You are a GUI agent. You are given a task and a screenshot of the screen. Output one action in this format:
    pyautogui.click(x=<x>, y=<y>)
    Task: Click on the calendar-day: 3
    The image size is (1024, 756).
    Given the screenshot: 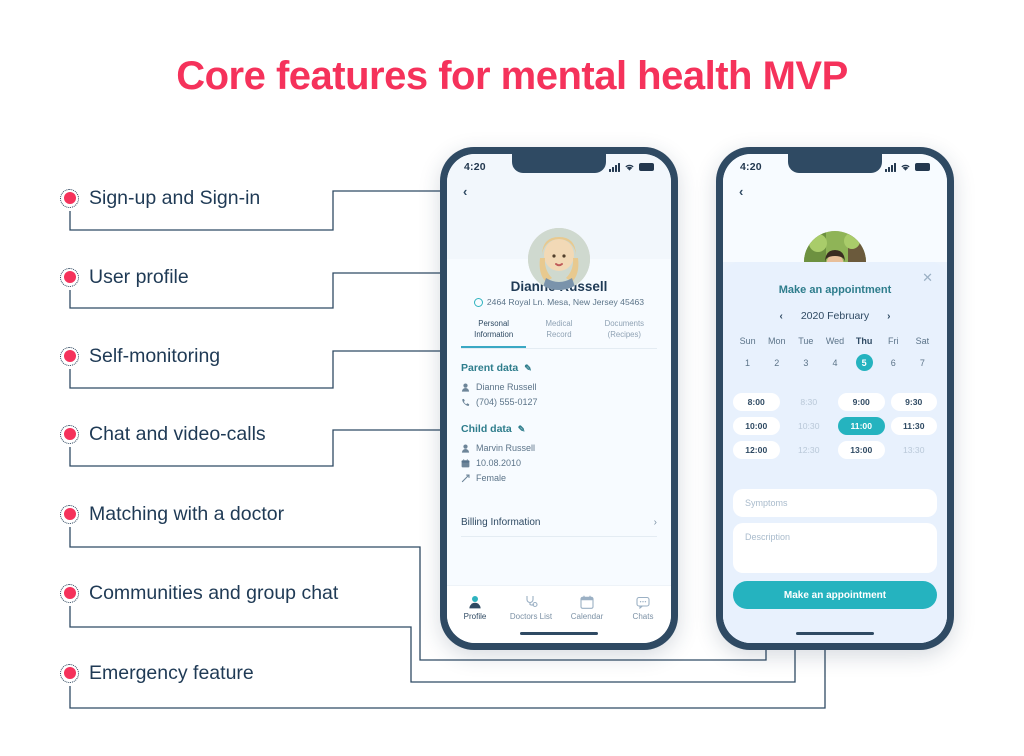 What is the action you would take?
    pyautogui.click(x=805, y=362)
    